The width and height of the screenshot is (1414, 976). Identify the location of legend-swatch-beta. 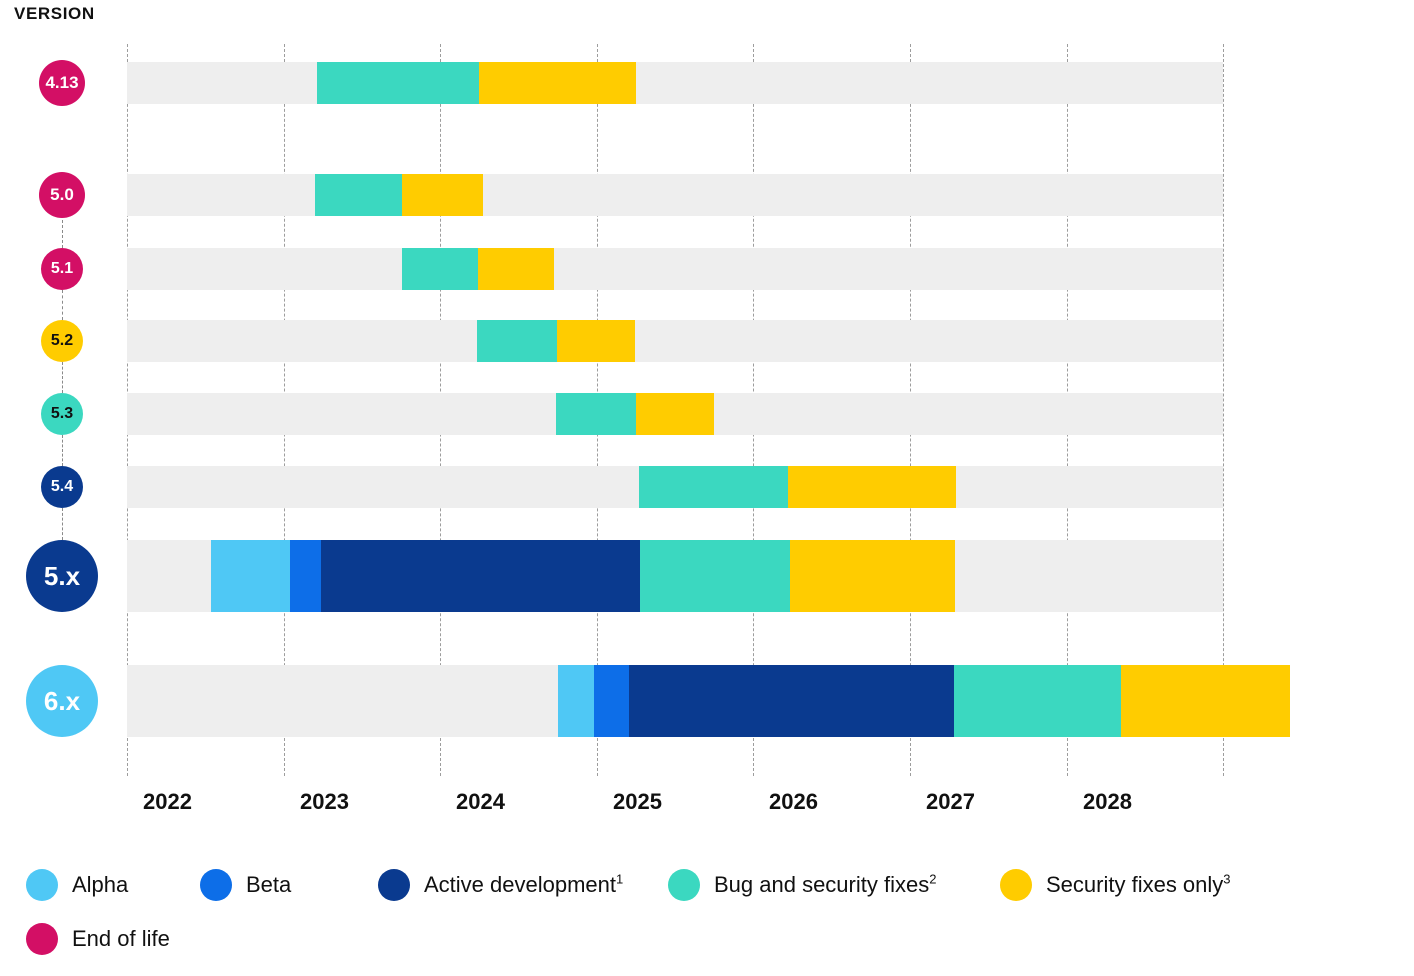
(216, 885).